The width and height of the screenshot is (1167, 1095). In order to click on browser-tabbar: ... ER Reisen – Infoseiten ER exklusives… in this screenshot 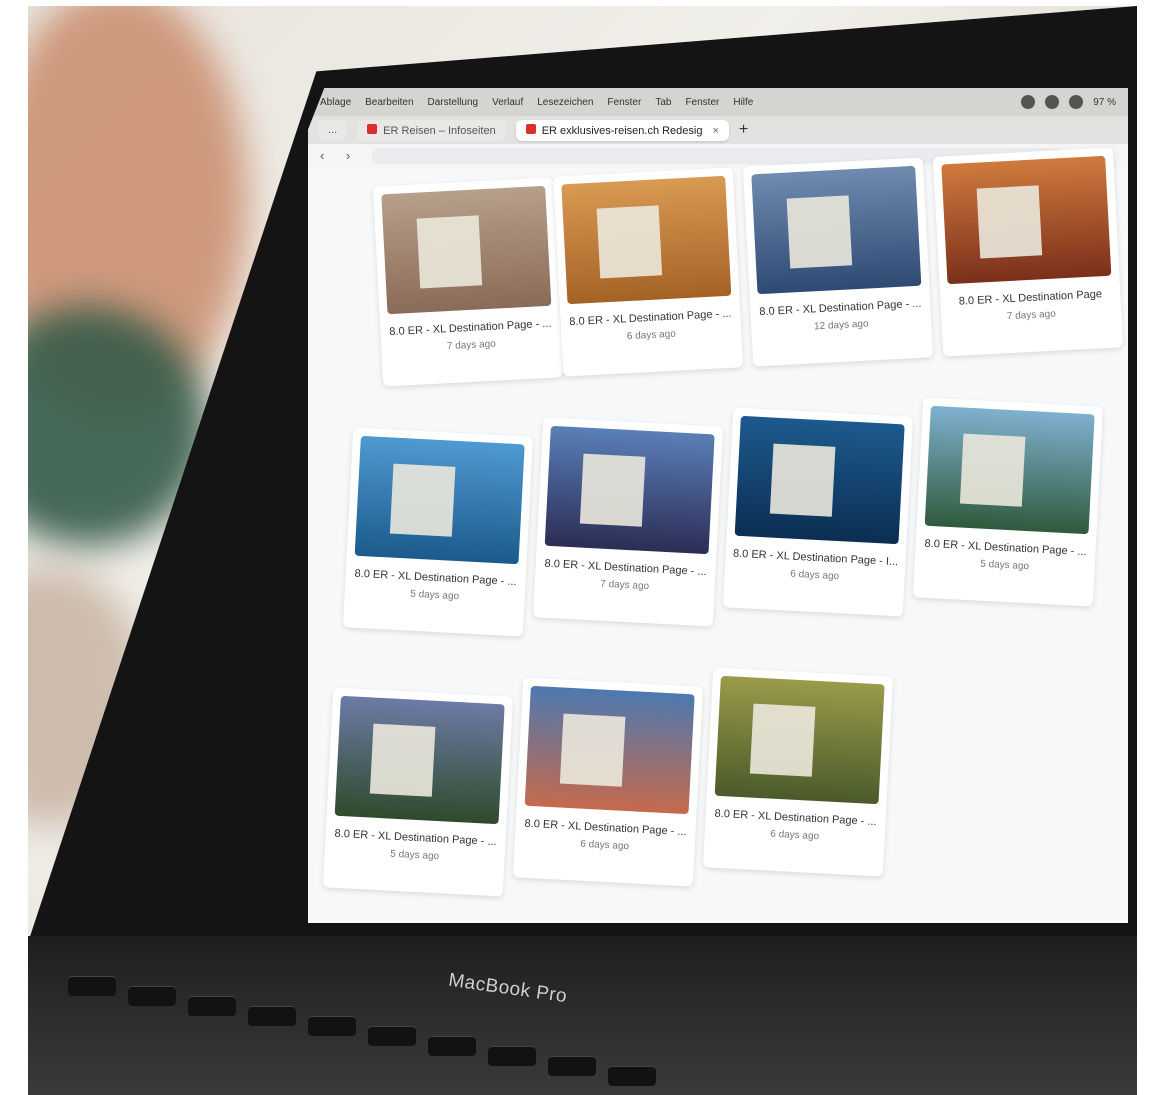, I will do `click(718, 130)`.